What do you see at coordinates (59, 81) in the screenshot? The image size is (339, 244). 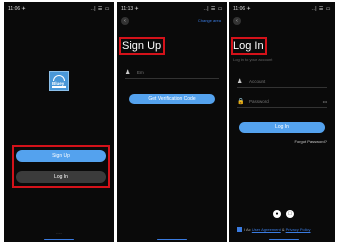 I see `app-logo: Bluey` at bounding box center [59, 81].